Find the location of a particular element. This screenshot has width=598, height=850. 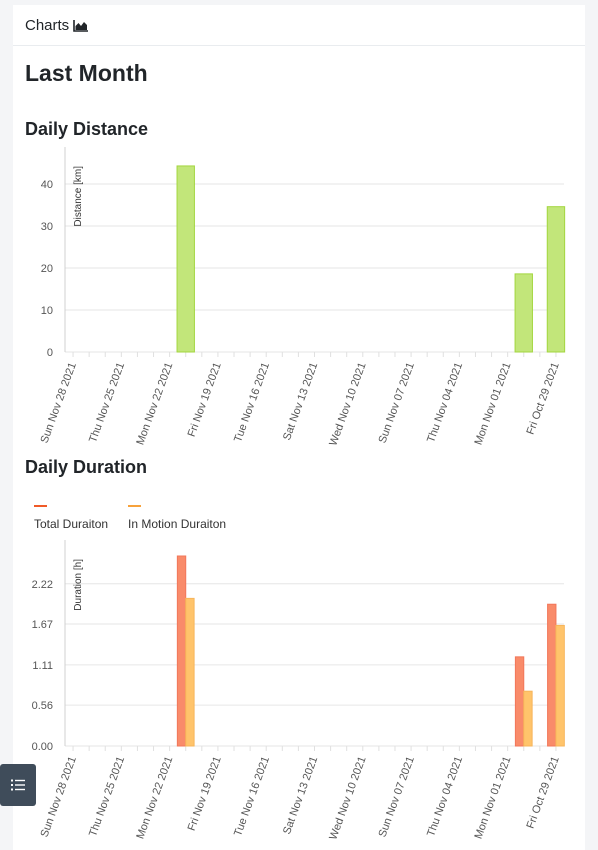

y-tick-label: 0.00 is located at coordinates (42, 747).